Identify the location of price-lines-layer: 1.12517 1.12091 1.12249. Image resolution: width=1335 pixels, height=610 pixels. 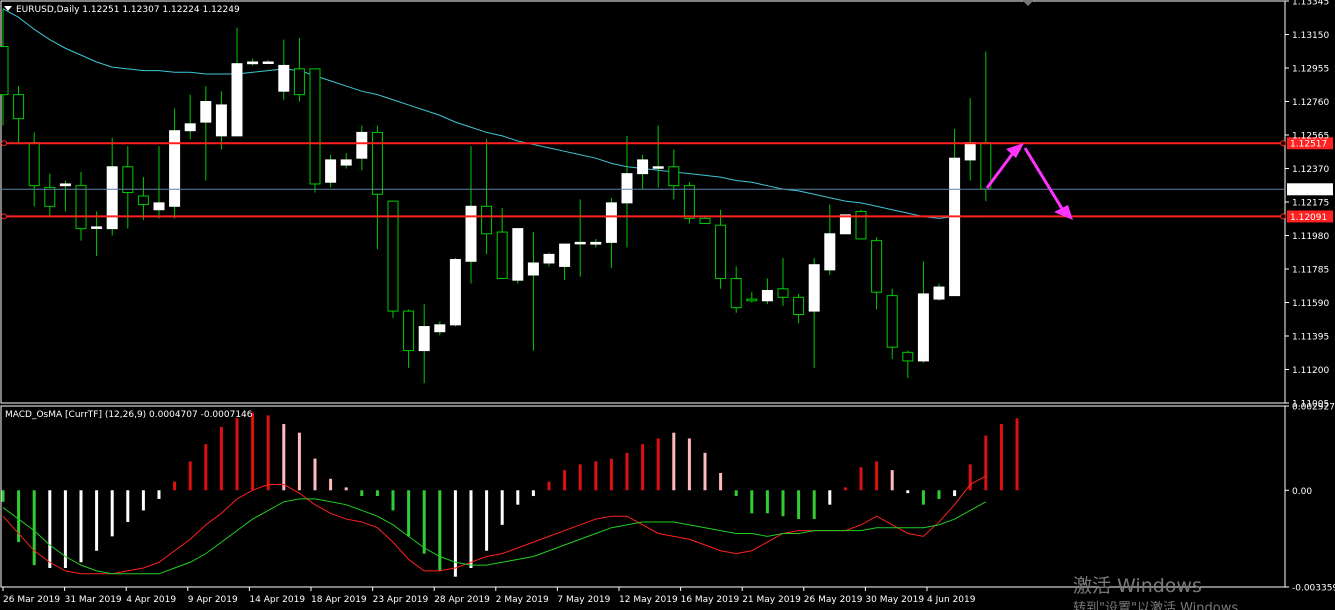
(667, 180).